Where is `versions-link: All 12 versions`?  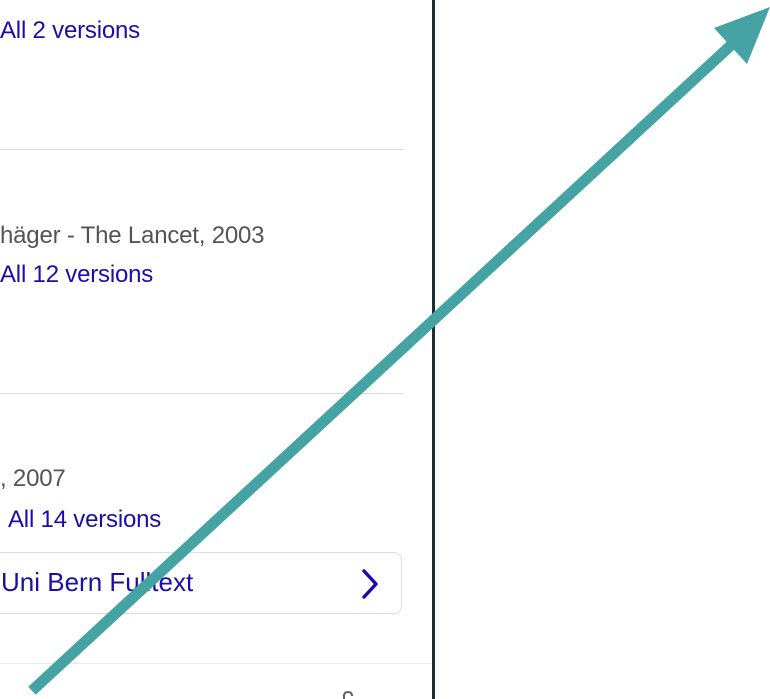
versions-link: All 12 versions is located at coordinates (76, 275).